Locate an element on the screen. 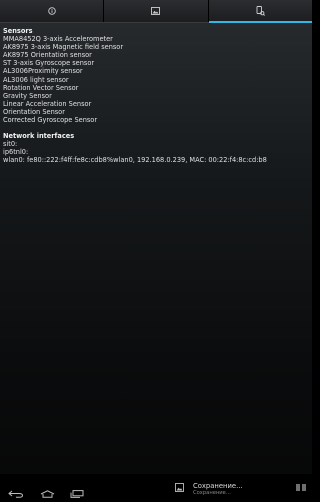  sensor-item: AL3006Proximity sensor is located at coordinates (43, 71).